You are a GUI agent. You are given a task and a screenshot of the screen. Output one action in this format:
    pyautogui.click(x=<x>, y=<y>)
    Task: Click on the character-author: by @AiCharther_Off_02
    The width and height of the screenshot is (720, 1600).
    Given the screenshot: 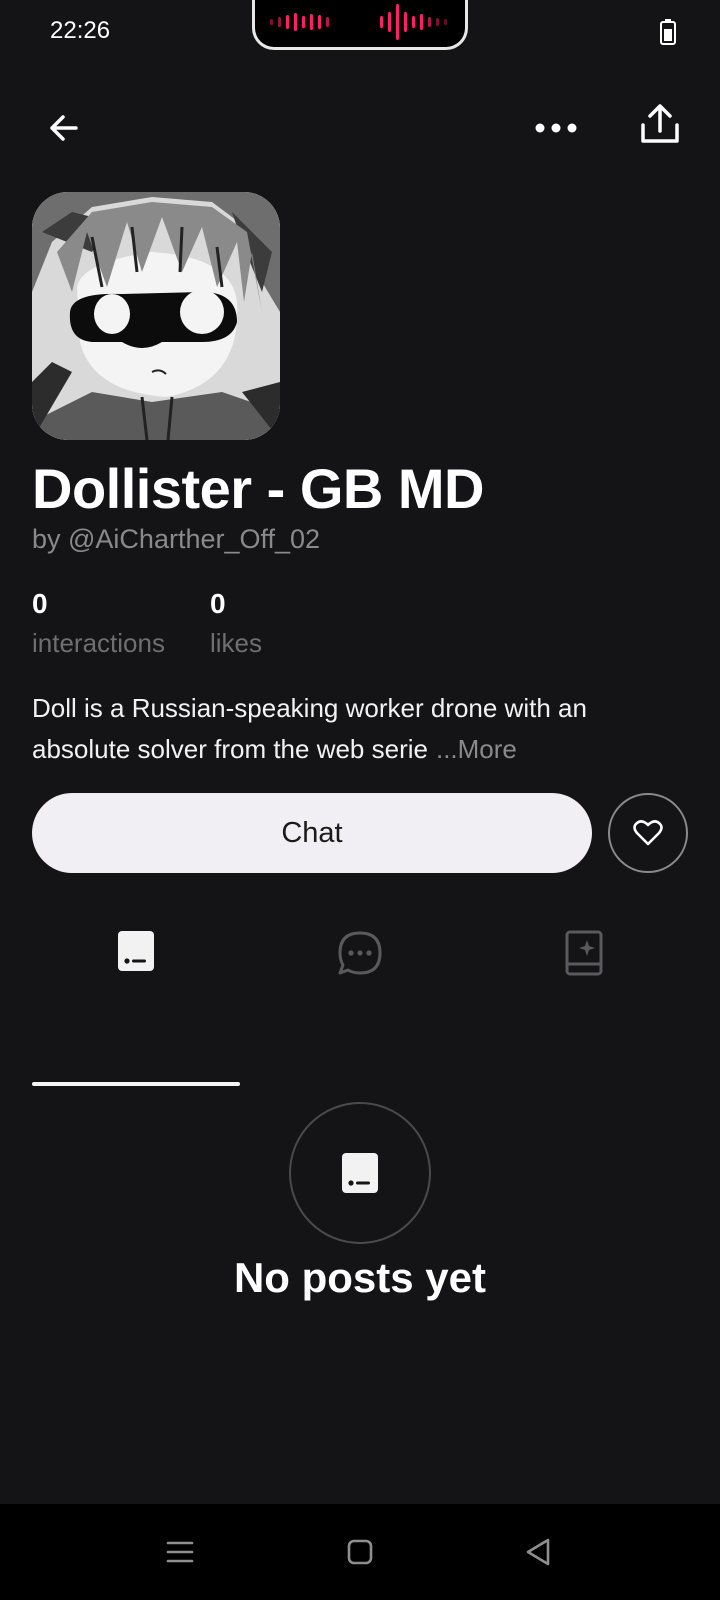 What is the action you would take?
    pyautogui.click(x=176, y=539)
    